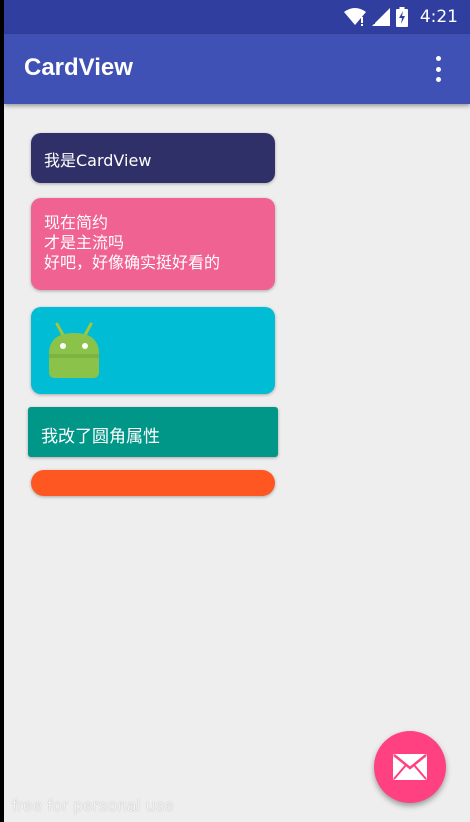 The width and height of the screenshot is (470, 822). What do you see at coordinates (237, 69) in the screenshot?
I see `app-bar: CardView` at bounding box center [237, 69].